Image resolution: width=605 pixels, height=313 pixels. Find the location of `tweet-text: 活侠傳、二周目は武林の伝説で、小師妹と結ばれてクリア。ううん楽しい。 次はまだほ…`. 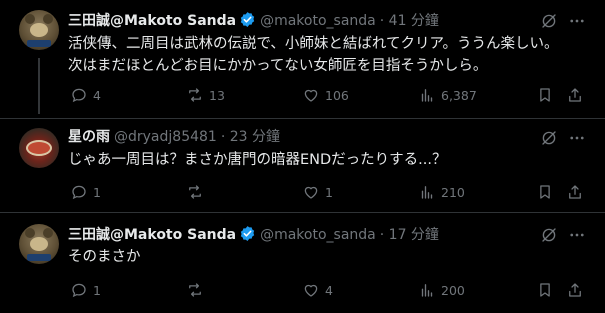

tweet-text: 活侠傳、二周目は武林の伝説で、小師妹と結ばれてクリア。ううん楽しい。 次はまだほ… is located at coordinates (313, 55).